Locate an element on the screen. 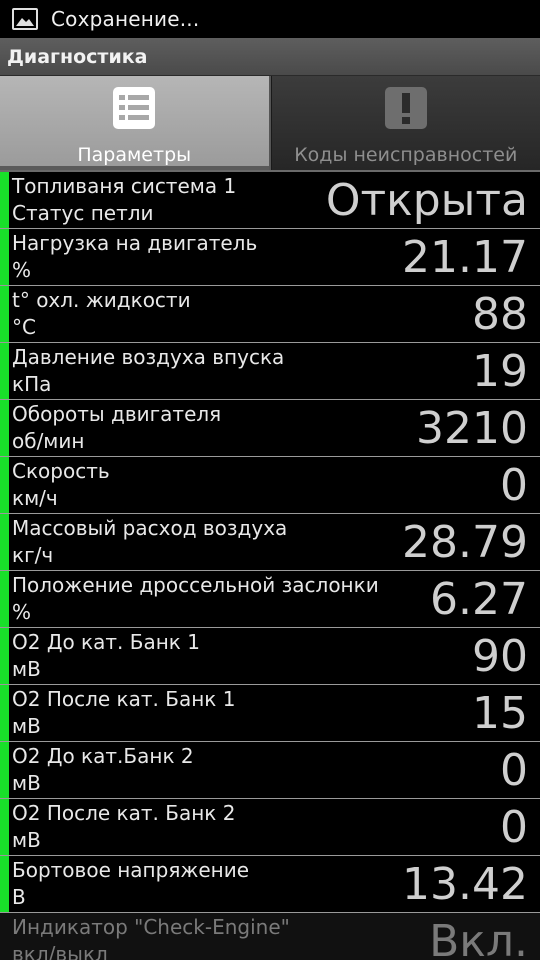 This screenshot has width=540, height=960. parameter-name: Скорость is located at coordinates (61, 471).